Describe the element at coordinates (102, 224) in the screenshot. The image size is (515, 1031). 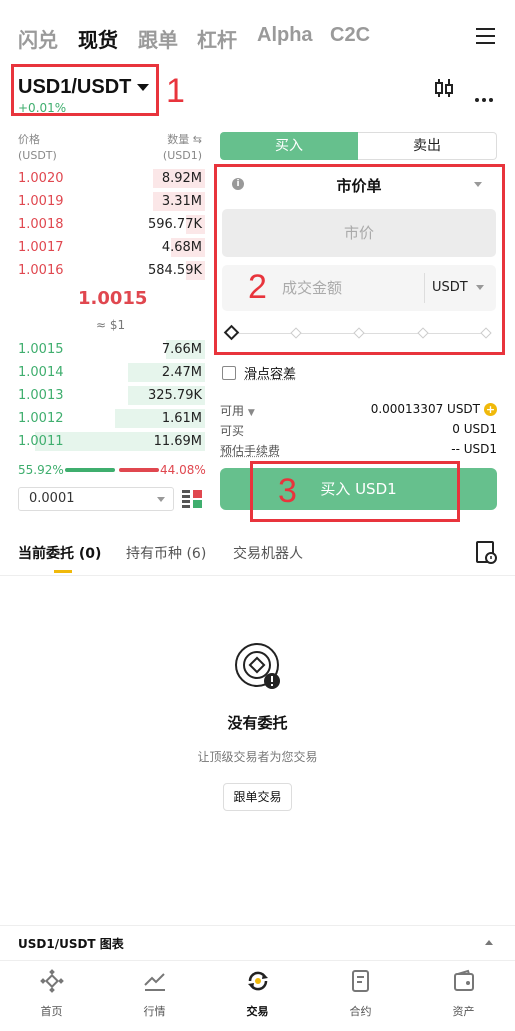
I see `ask-row: 1.0018 596.77K` at that location.